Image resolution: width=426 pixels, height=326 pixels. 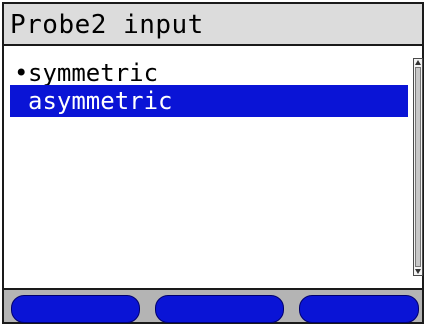 I want to click on softkey-1-button, so click(x=75, y=309).